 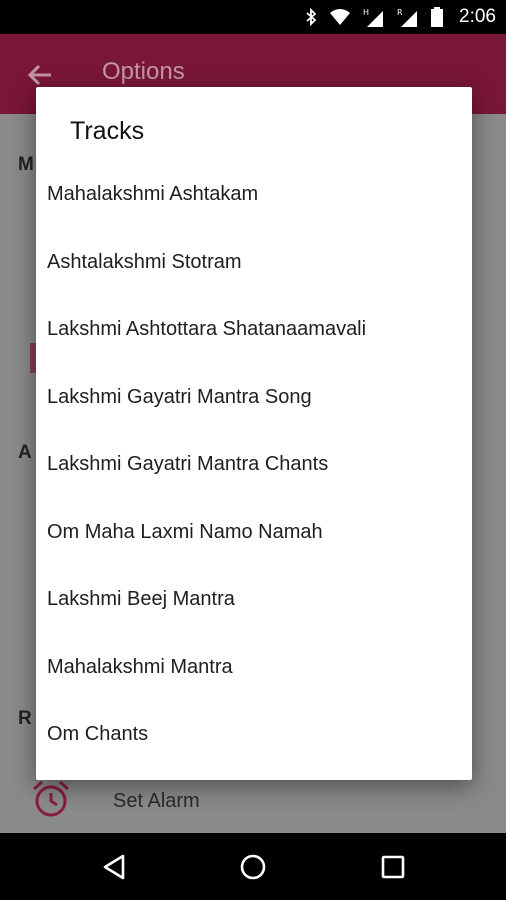 What do you see at coordinates (254, 735) in the screenshot?
I see `track-item: Om Chants` at bounding box center [254, 735].